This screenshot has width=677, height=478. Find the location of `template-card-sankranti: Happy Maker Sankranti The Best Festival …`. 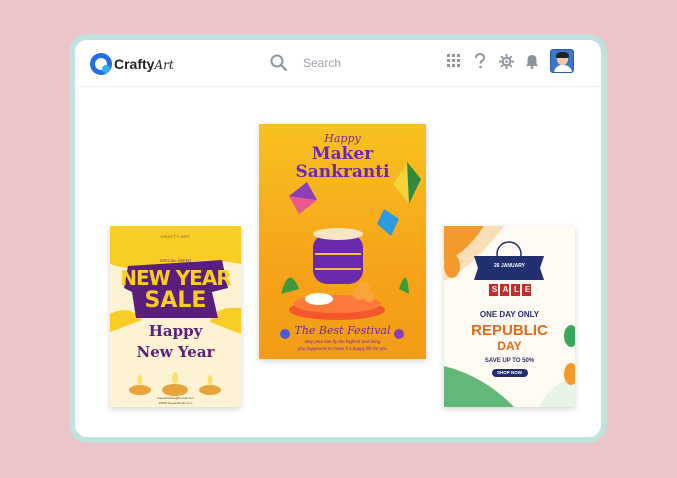

template-card-sankranti: Happy Maker Sankranti The Best Festival … is located at coordinates (342, 241).